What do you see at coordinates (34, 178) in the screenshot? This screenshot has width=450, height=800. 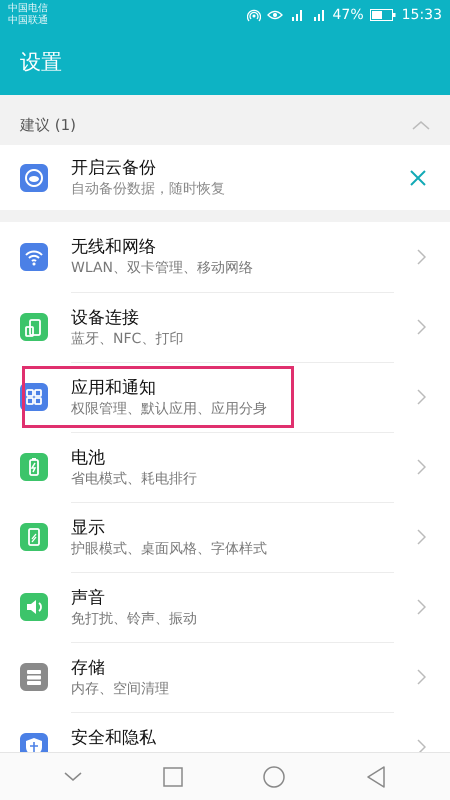 I see `cloud-sync-icon` at bounding box center [34, 178].